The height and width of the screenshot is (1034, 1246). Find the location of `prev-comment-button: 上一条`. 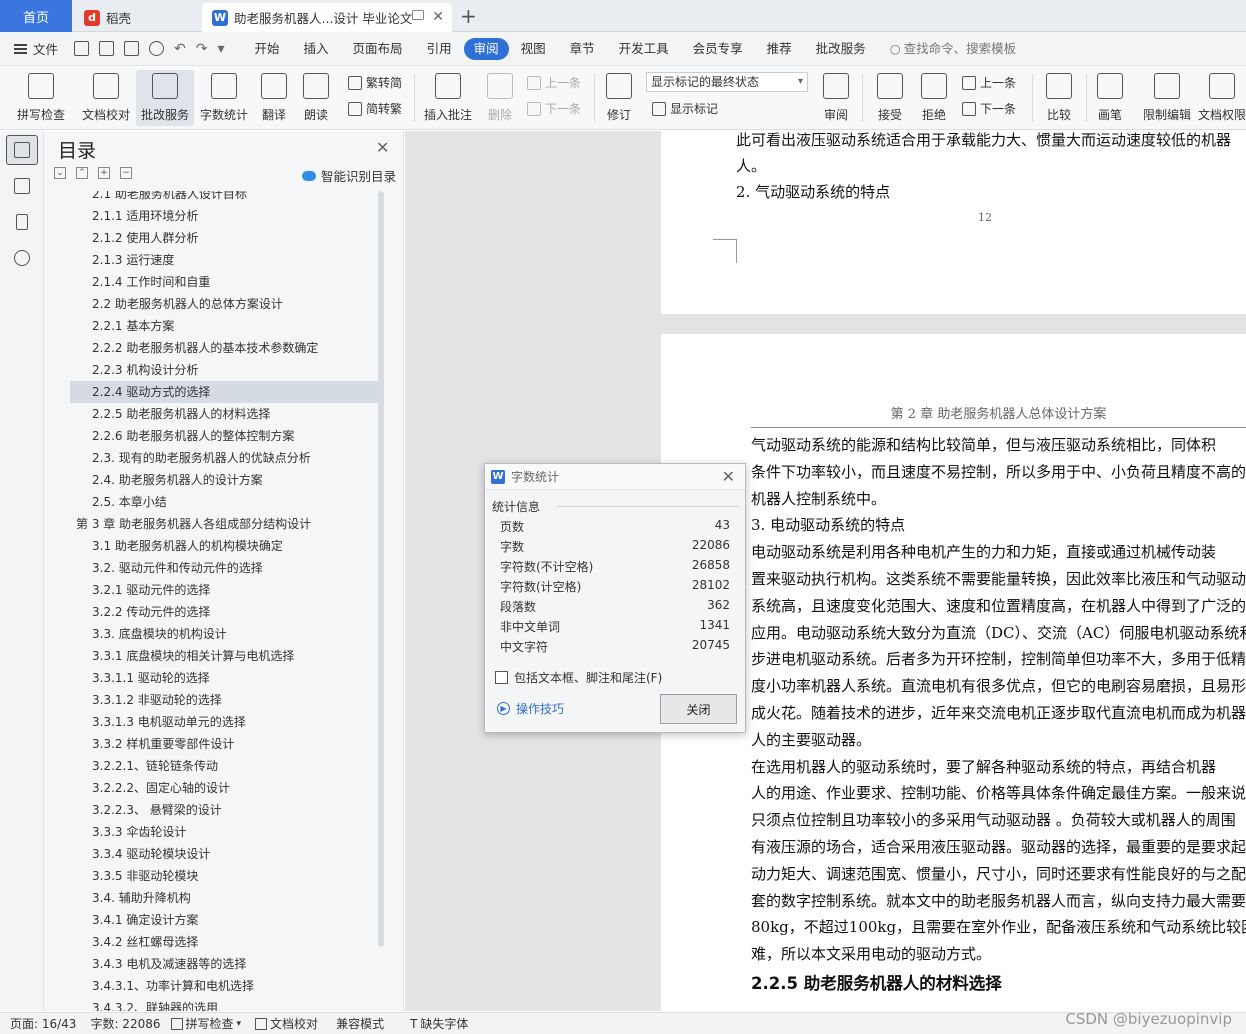

prev-comment-button: 上一条 is located at coordinates (554, 82).